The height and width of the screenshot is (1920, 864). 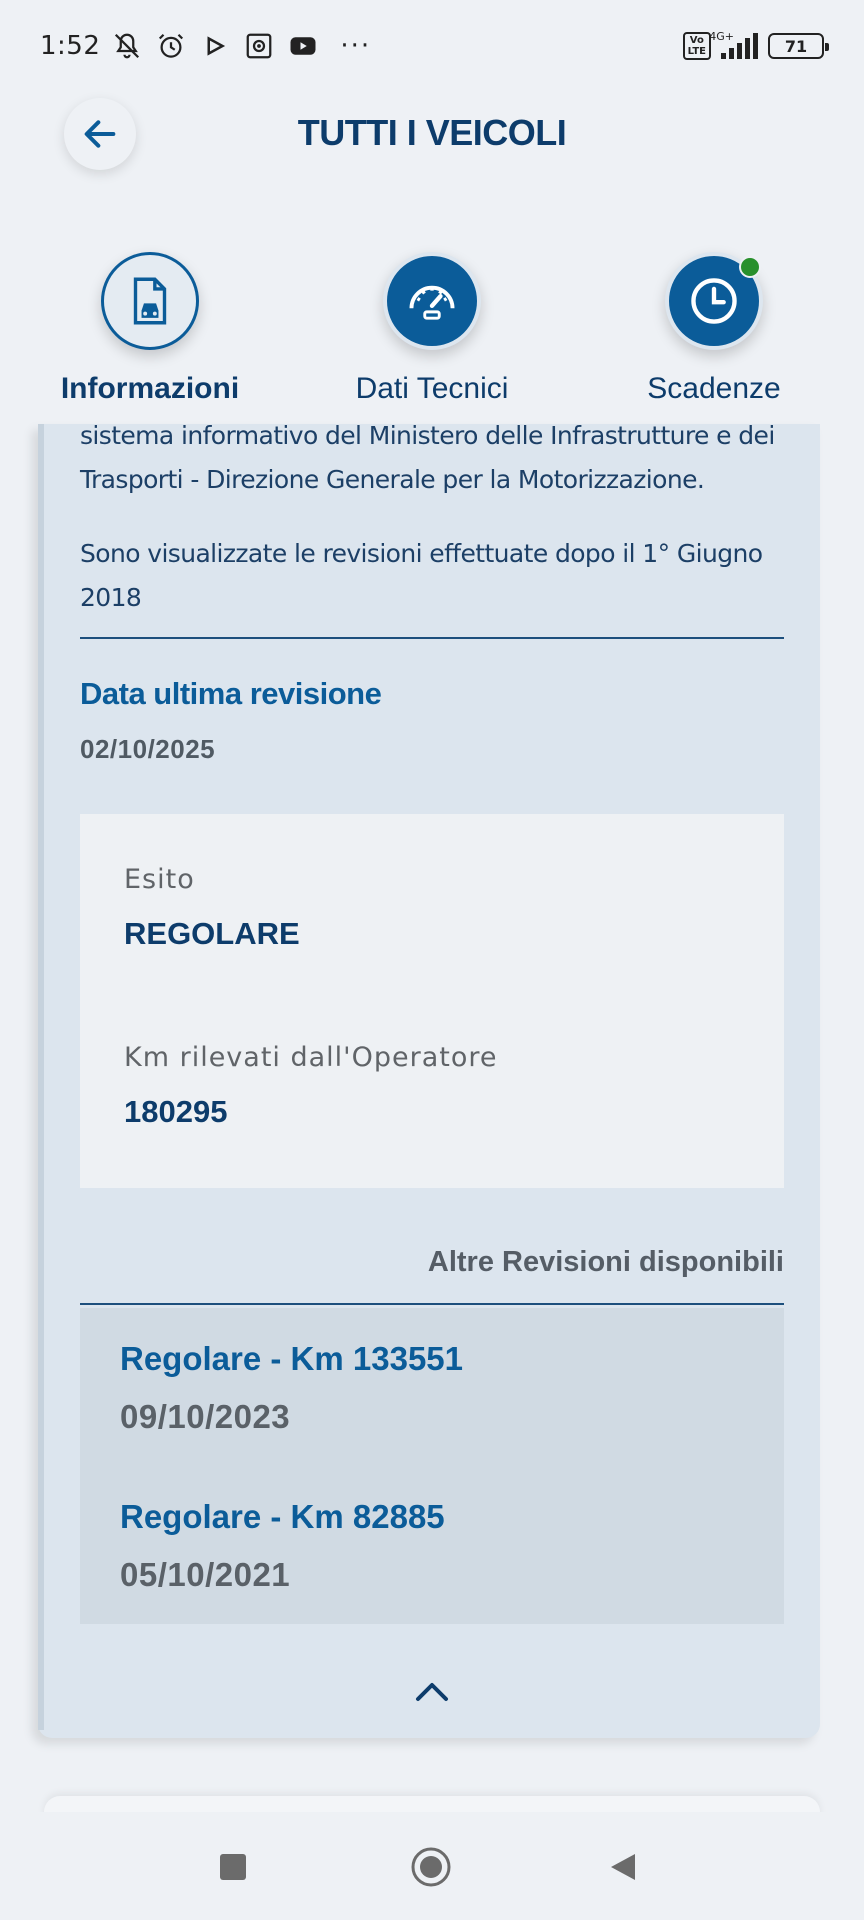 I want to click on revision-date: 09/10/2023, so click(x=205, y=1416).